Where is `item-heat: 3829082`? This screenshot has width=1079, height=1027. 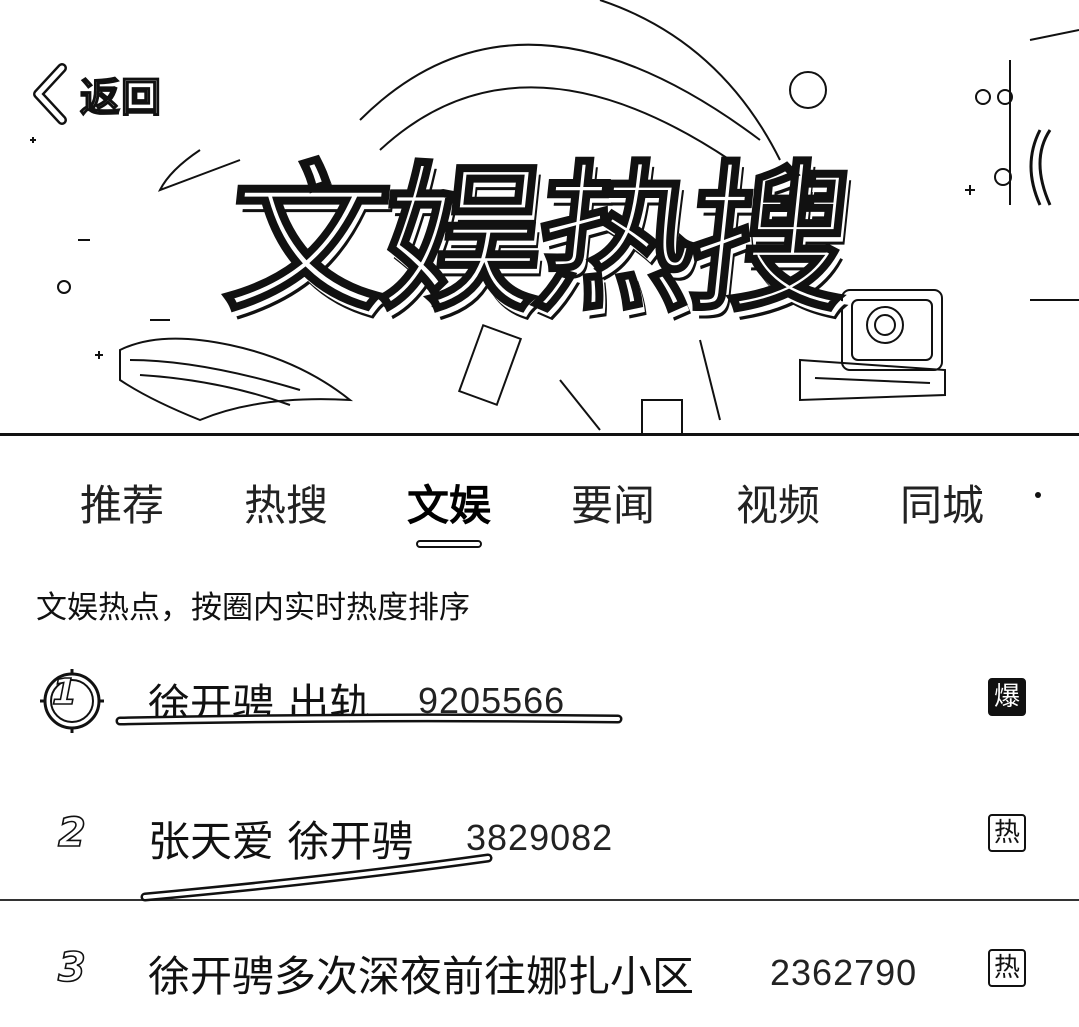
item-heat: 3829082 is located at coordinates (540, 837).